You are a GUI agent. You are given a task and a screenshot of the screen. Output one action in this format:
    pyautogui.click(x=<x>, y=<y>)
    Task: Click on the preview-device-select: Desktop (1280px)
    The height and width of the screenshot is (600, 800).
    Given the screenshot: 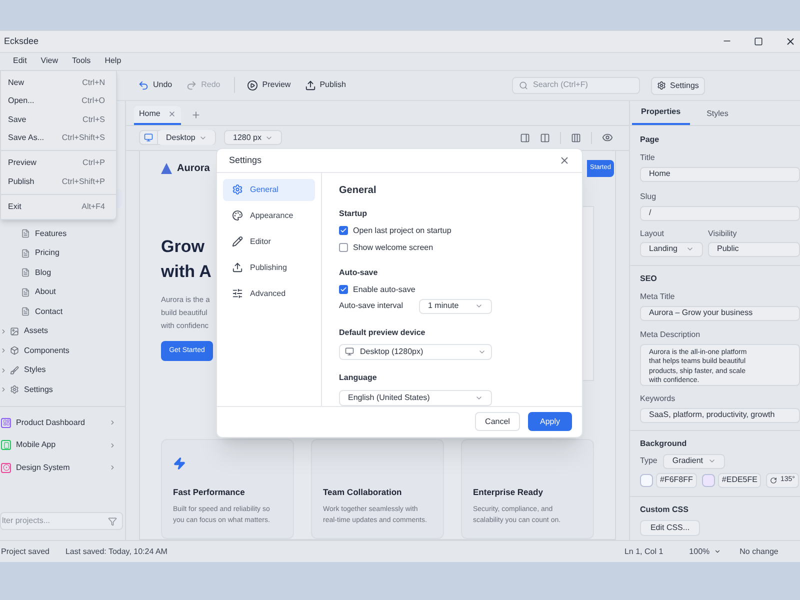 What is the action you would take?
    pyautogui.click(x=415, y=352)
    